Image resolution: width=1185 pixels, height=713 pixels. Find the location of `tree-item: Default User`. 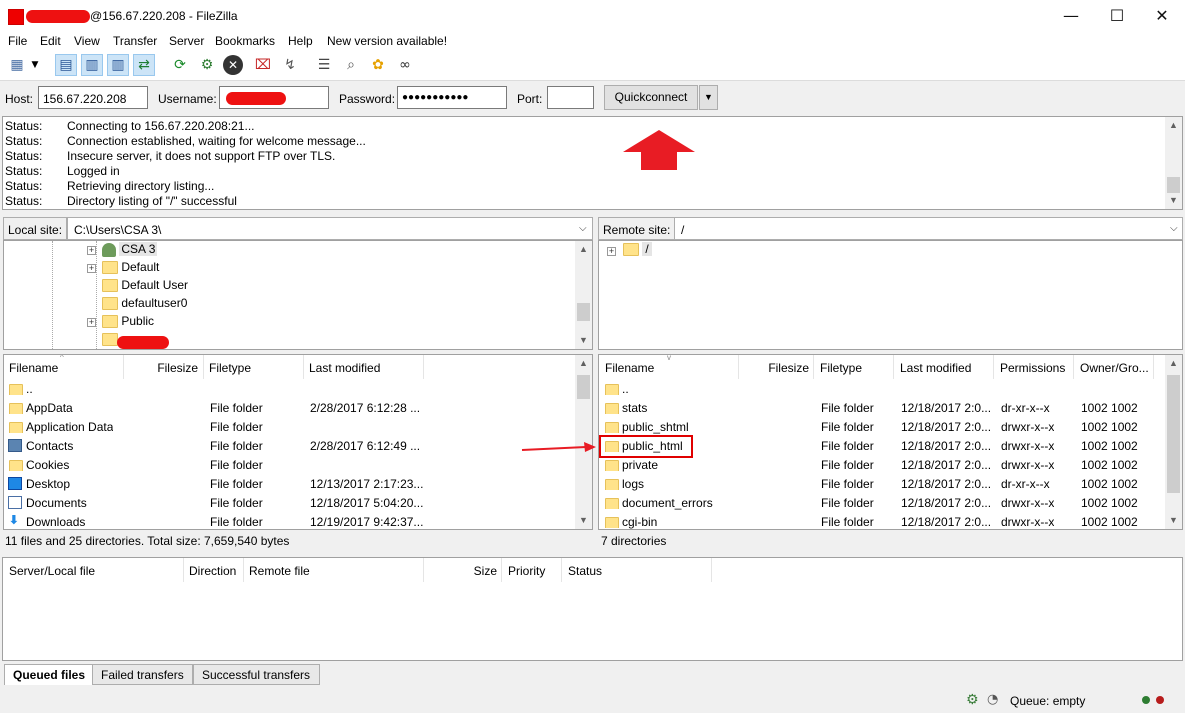

tree-item: Default User is located at coordinates (145, 287).